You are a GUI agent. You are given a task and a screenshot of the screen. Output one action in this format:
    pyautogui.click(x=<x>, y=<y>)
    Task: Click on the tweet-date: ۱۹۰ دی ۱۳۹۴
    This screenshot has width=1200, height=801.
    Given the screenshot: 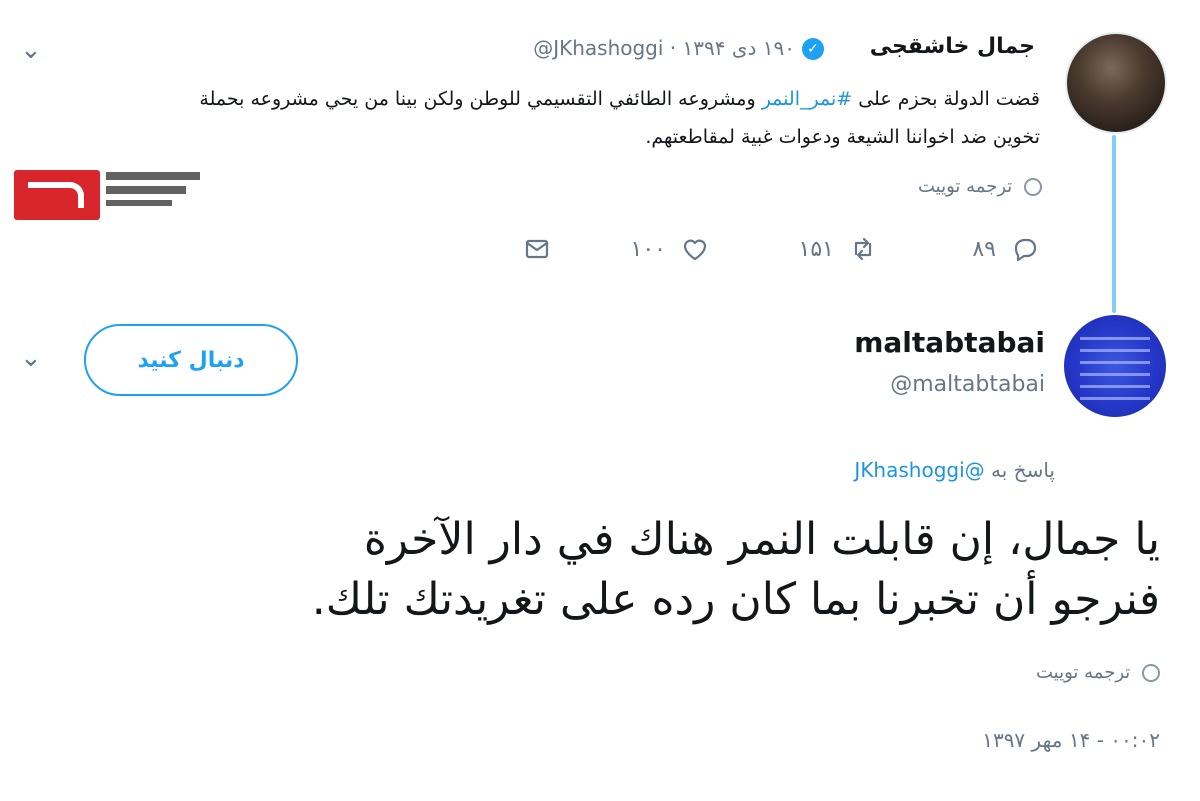 What is the action you would take?
    pyautogui.click(x=739, y=48)
    